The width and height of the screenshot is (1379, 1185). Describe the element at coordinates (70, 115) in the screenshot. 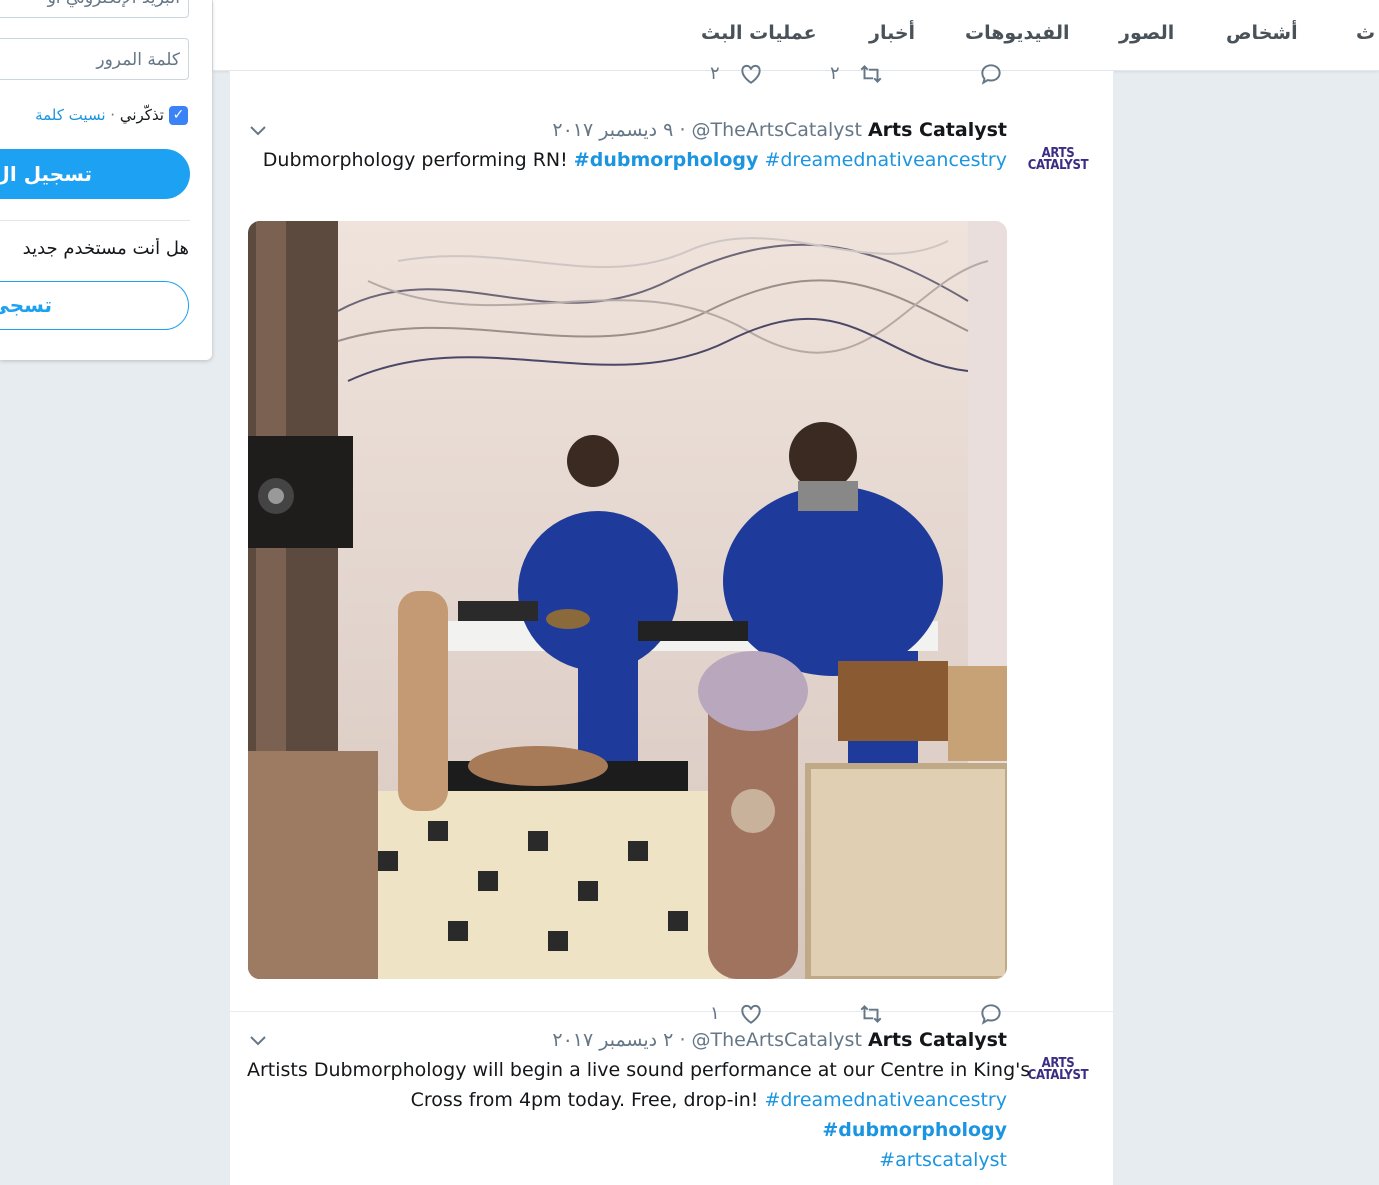

I see `forgot-password-link: نسيت كلمة` at that location.